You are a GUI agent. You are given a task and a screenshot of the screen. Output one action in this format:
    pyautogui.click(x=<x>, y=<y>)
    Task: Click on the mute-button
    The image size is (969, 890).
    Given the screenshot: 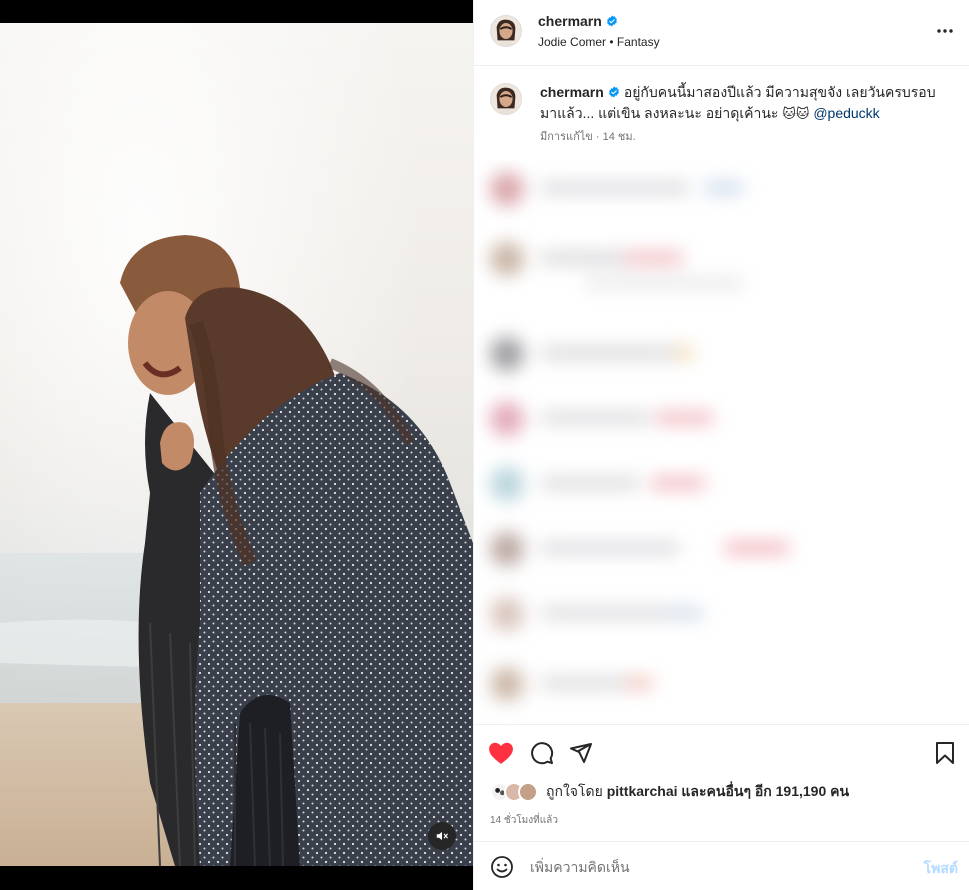 What is the action you would take?
    pyautogui.click(x=442, y=836)
    